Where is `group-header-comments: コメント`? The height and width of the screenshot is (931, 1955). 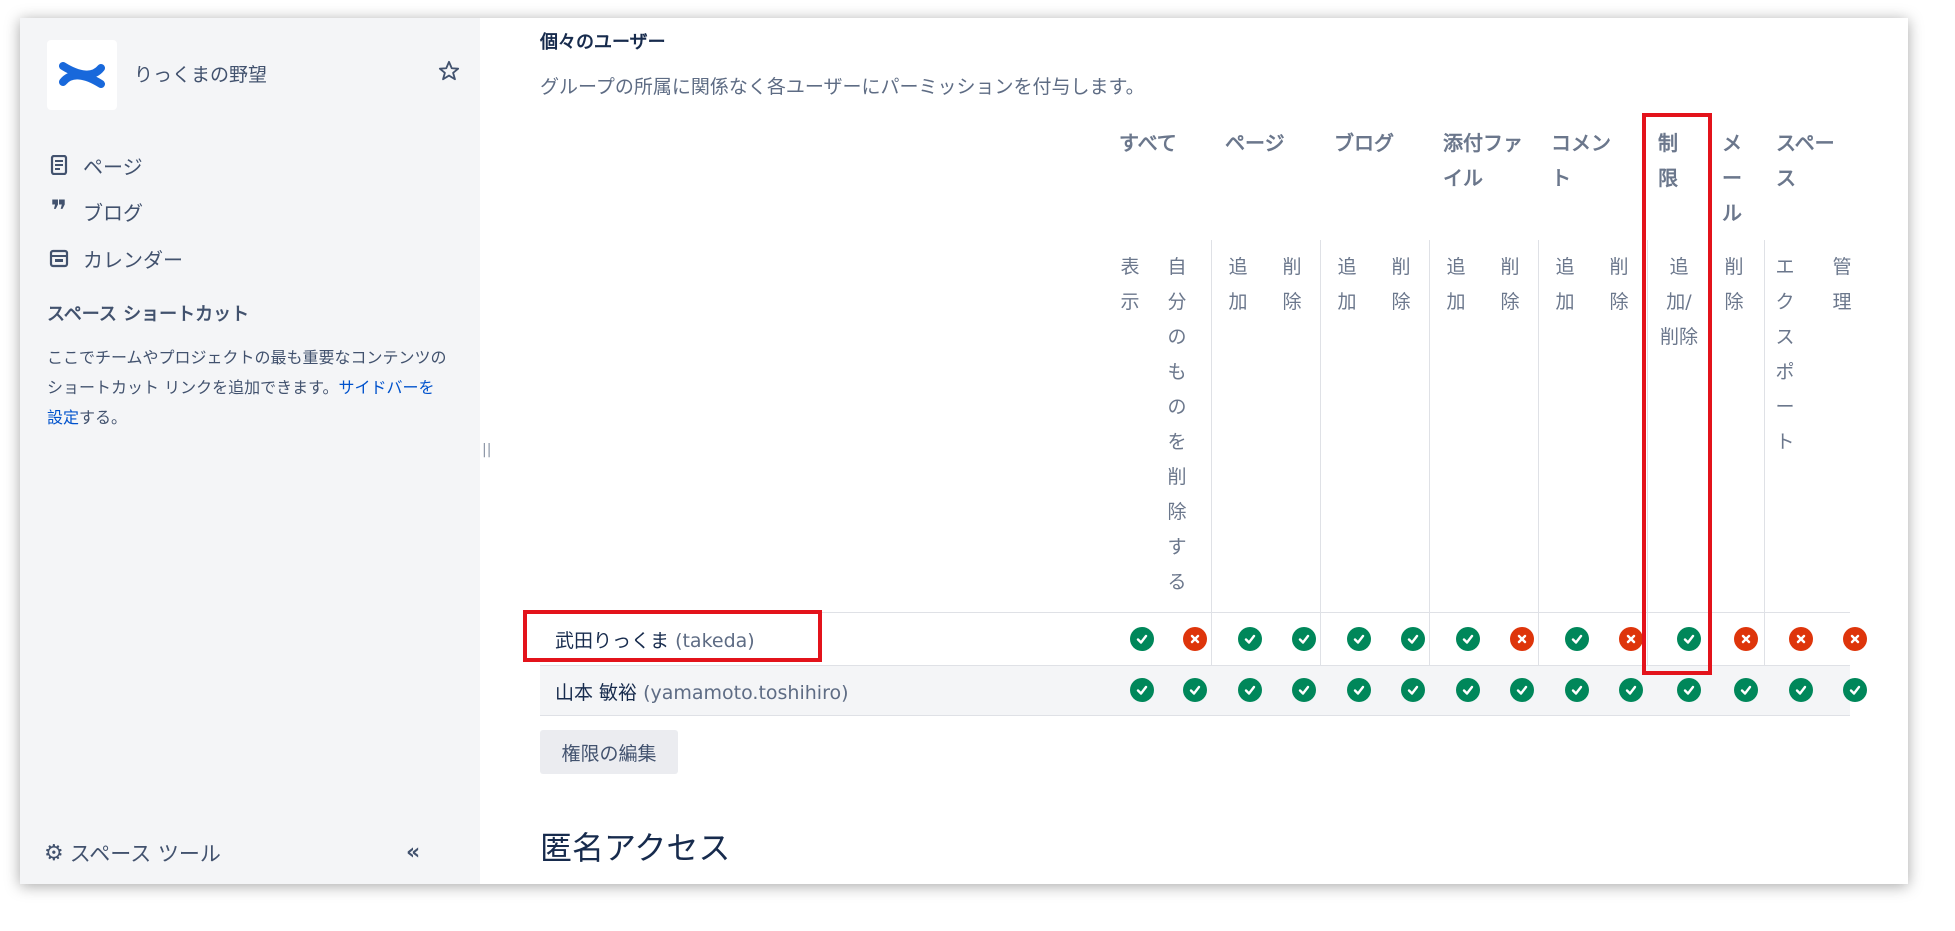 group-header-comments: コメント is located at coordinates (1581, 160).